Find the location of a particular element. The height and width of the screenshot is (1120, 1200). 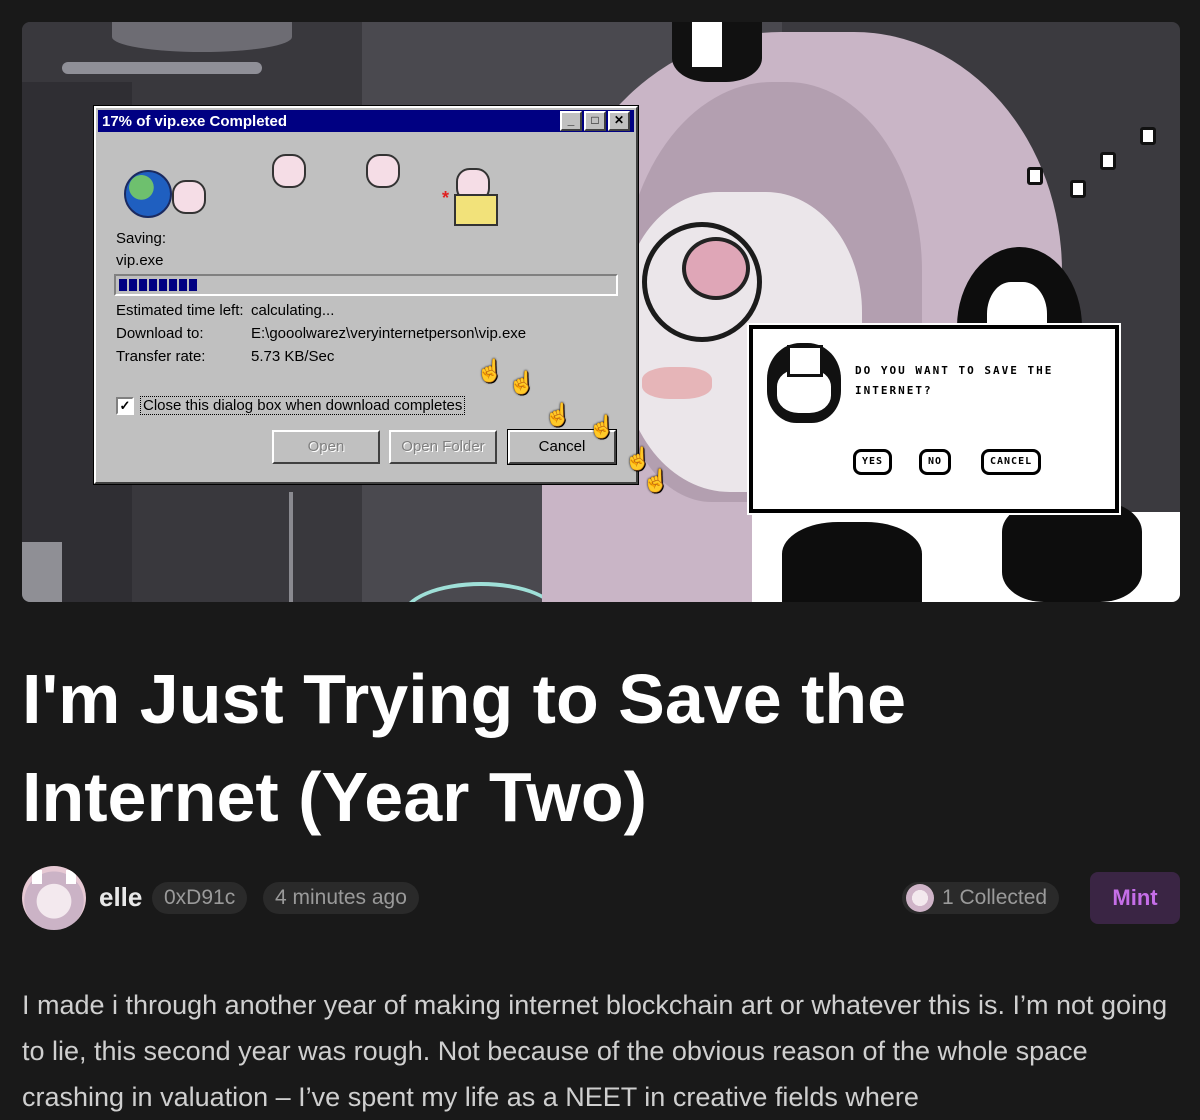

maximize-button: □ is located at coordinates (595, 121).